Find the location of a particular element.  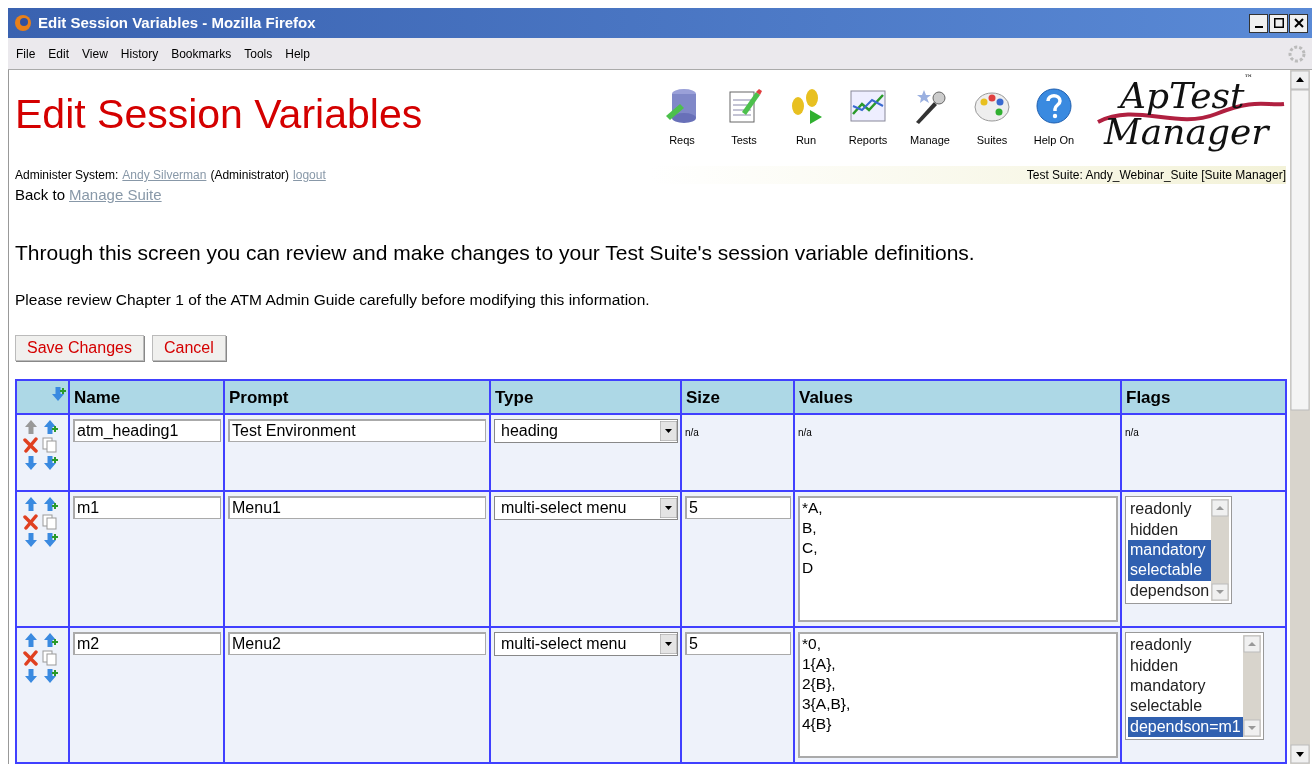

column-header: Flags is located at coordinates (1203, 397).